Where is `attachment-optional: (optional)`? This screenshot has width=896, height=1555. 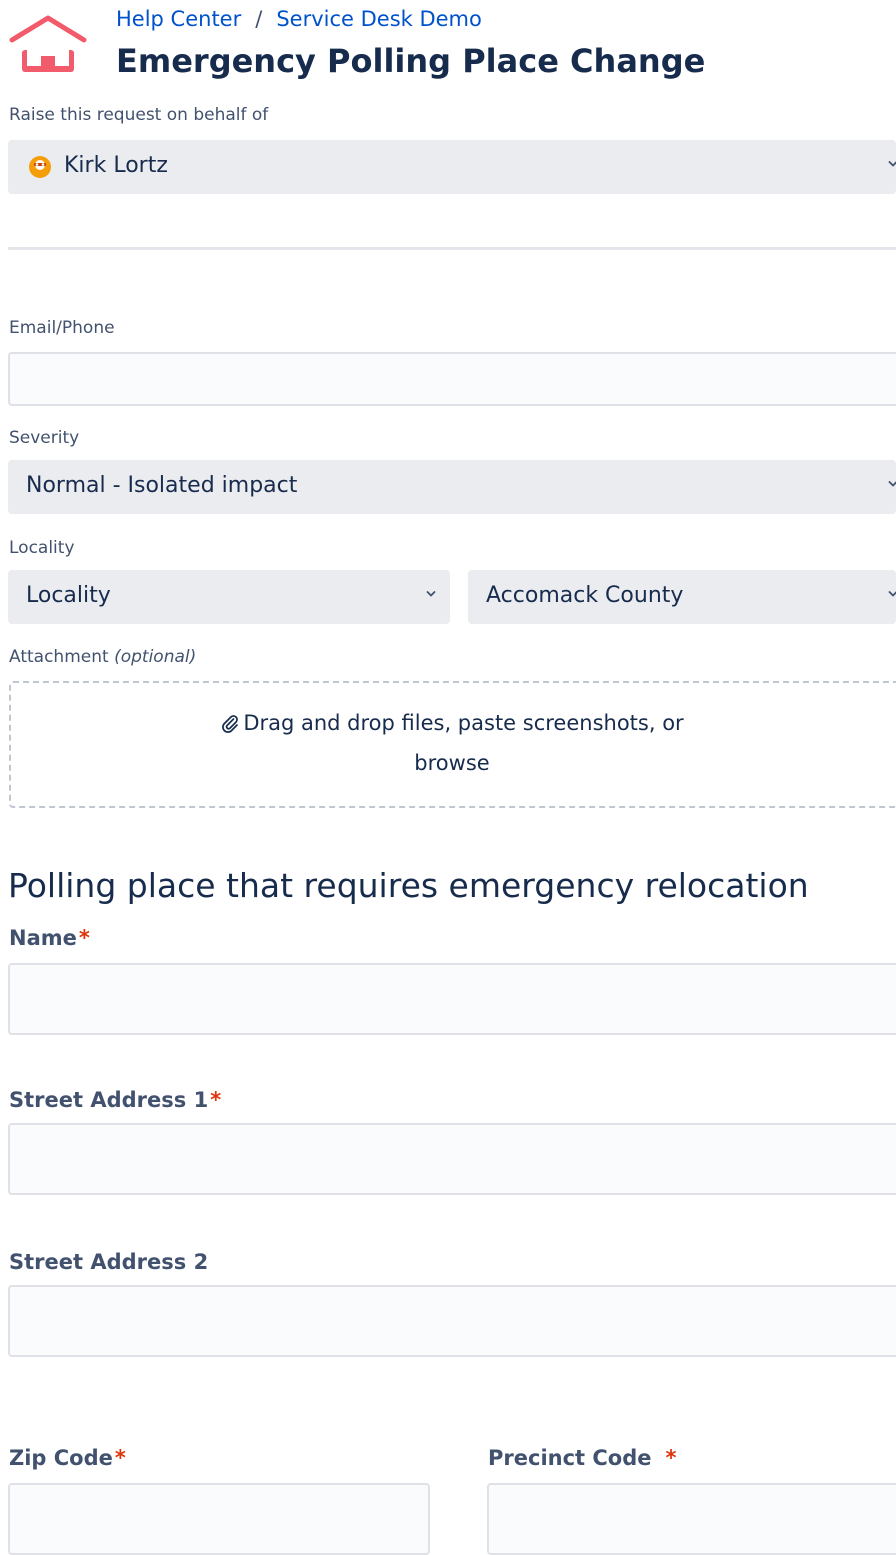
attachment-optional: (optional) is located at coordinates (155, 657).